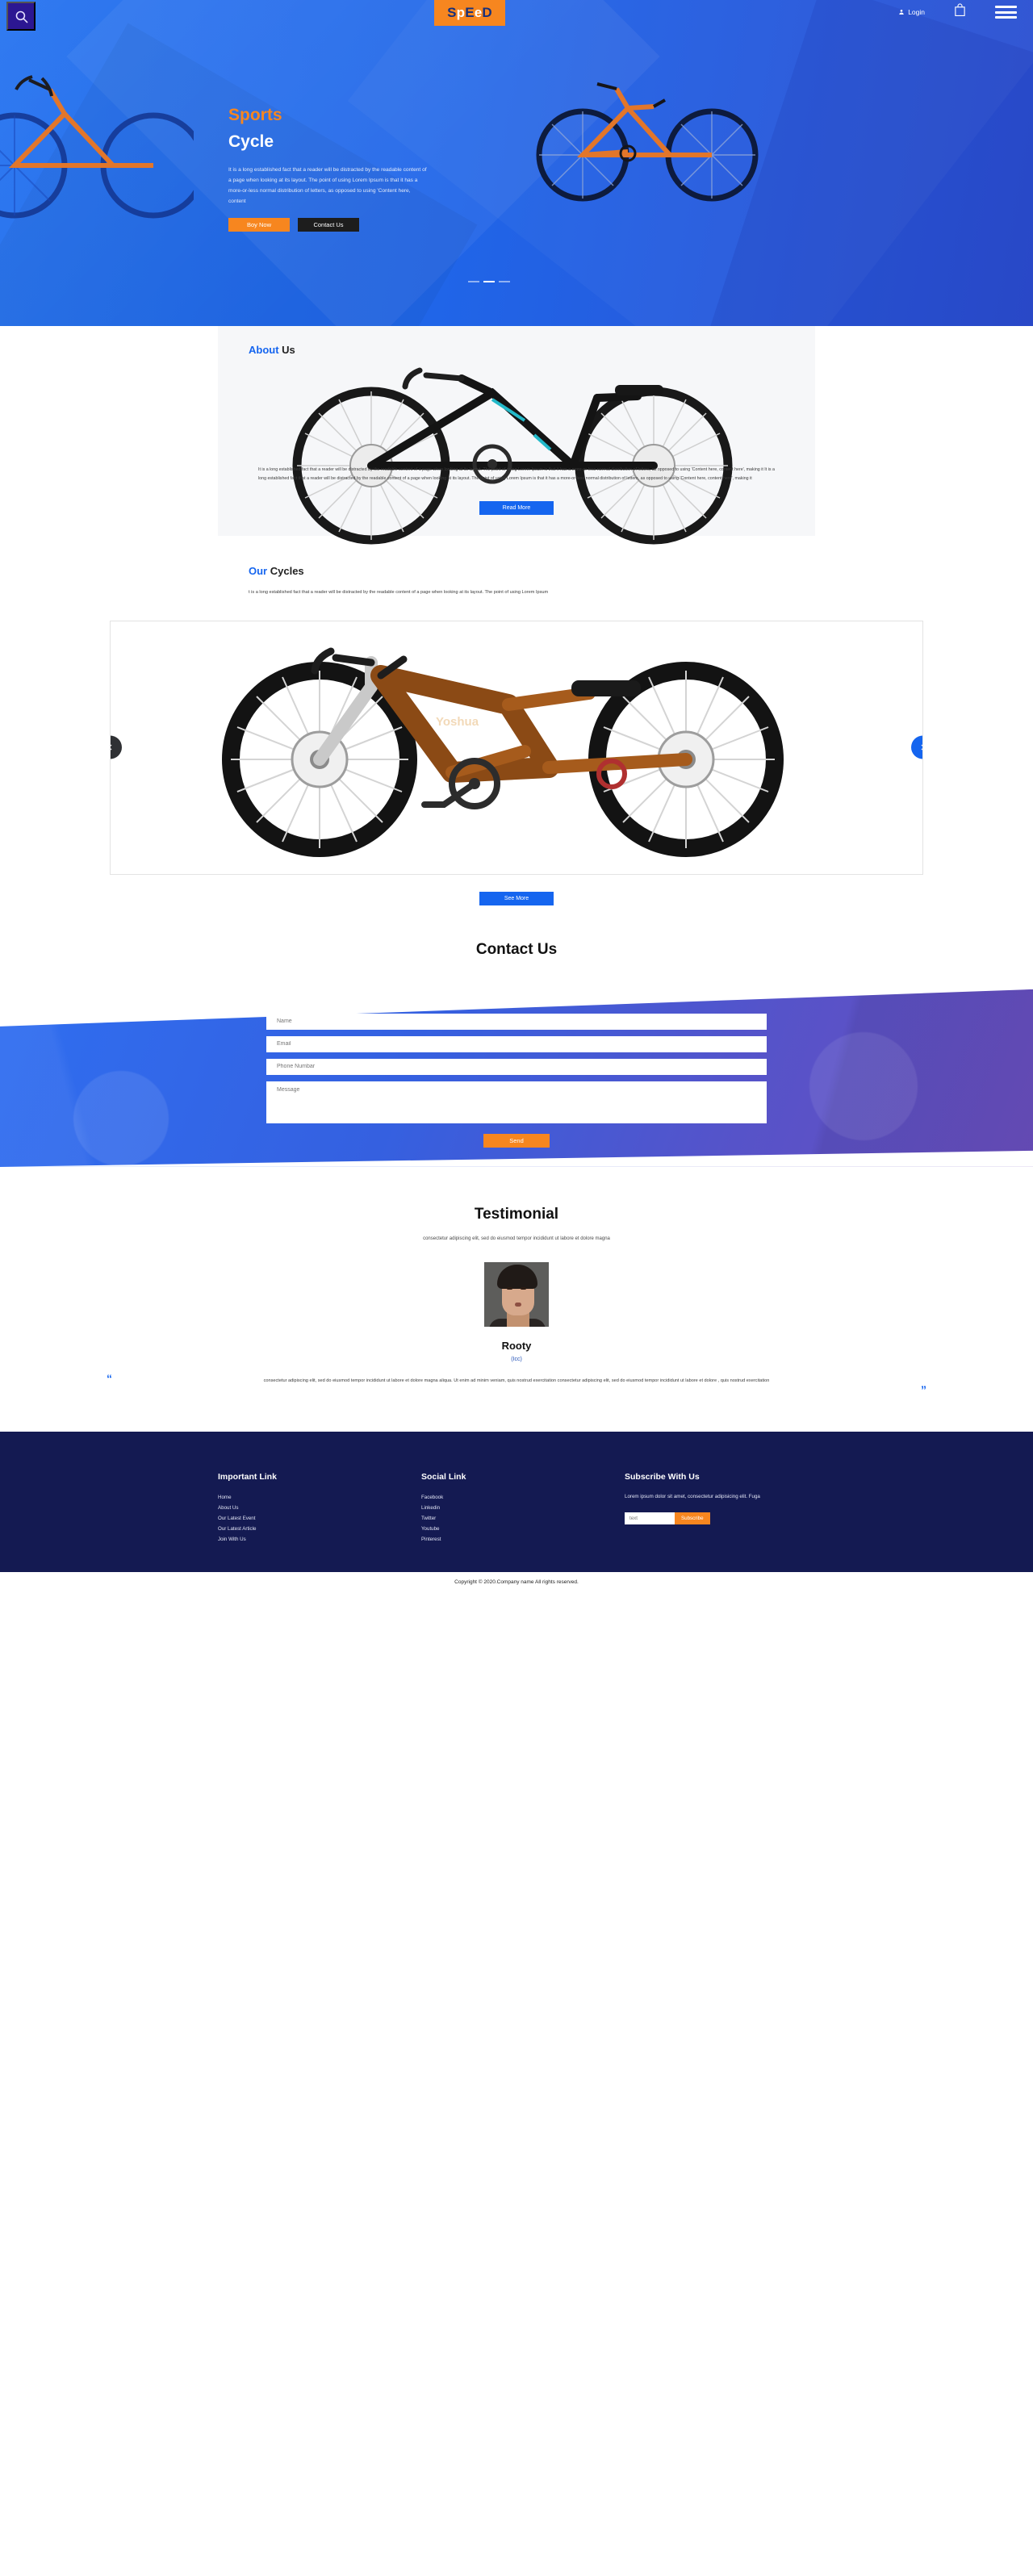  Describe the element at coordinates (921, 748) in the screenshot. I see `chevron-right-icon` at that location.